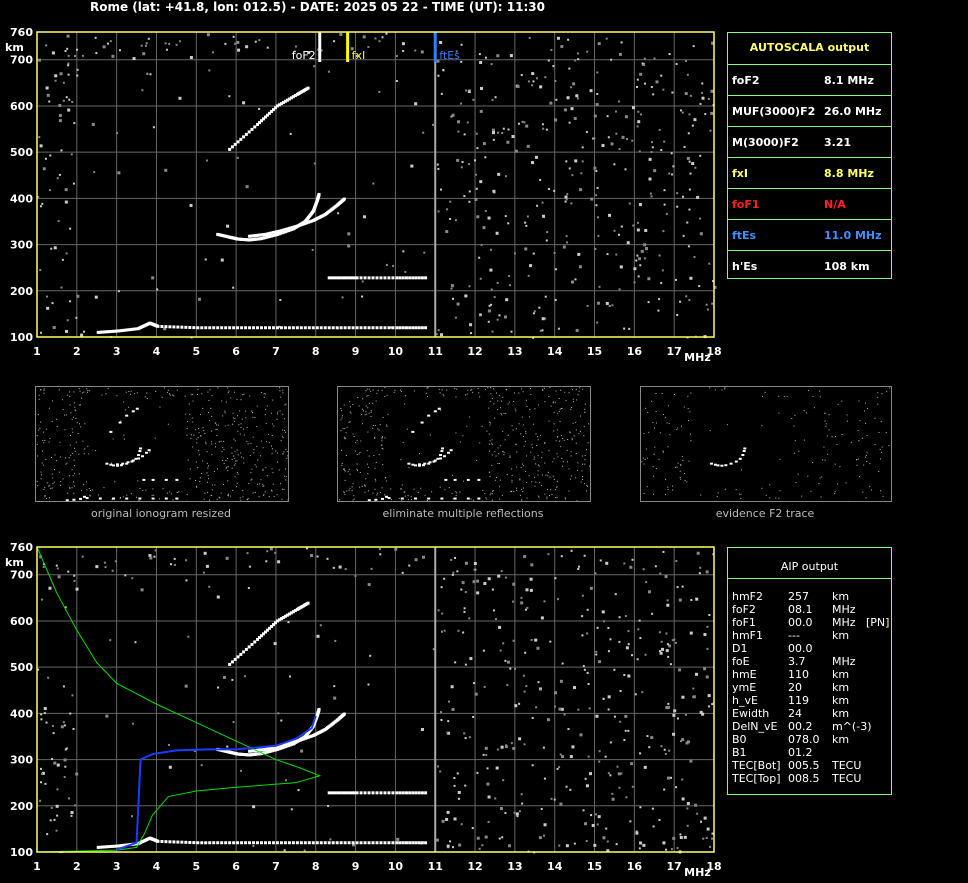  What do you see at coordinates (276, 866) in the screenshot?
I see `x-tick-label: 7` at bounding box center [276, 866].